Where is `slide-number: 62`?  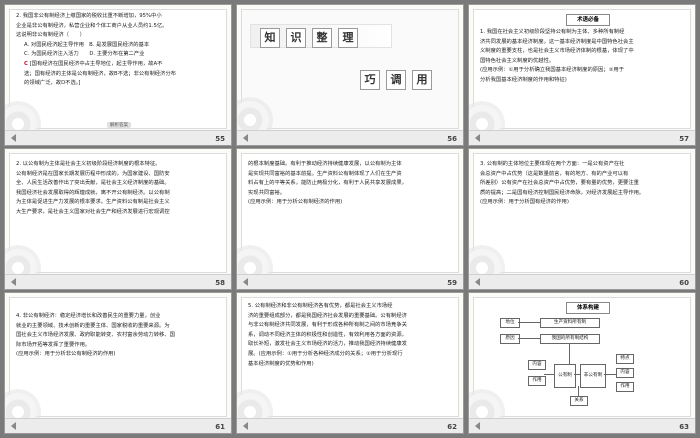 slide-number: 62 is located at coordinates (452, 427).